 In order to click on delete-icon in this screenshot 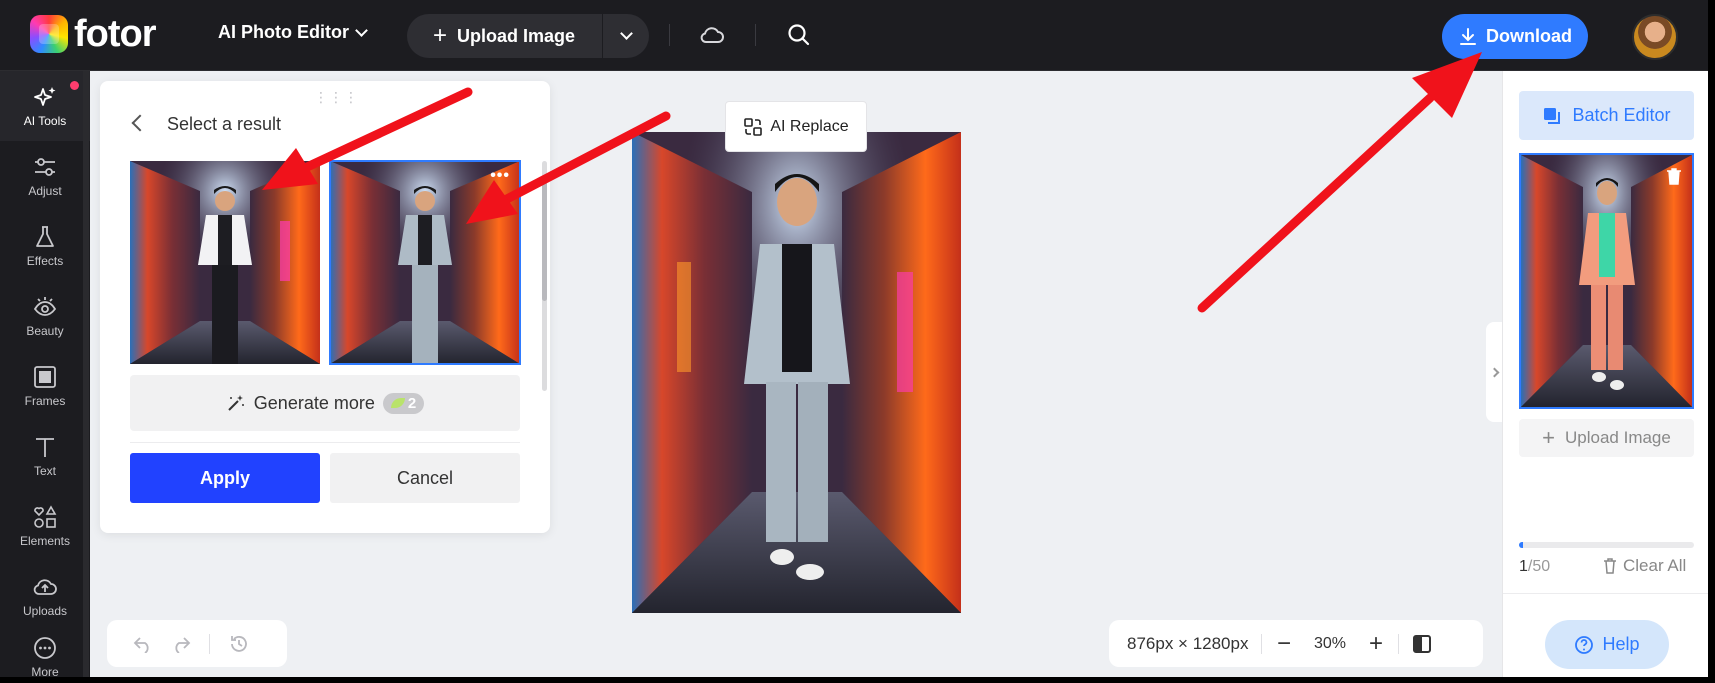, I will do `click(1674, 176)`.